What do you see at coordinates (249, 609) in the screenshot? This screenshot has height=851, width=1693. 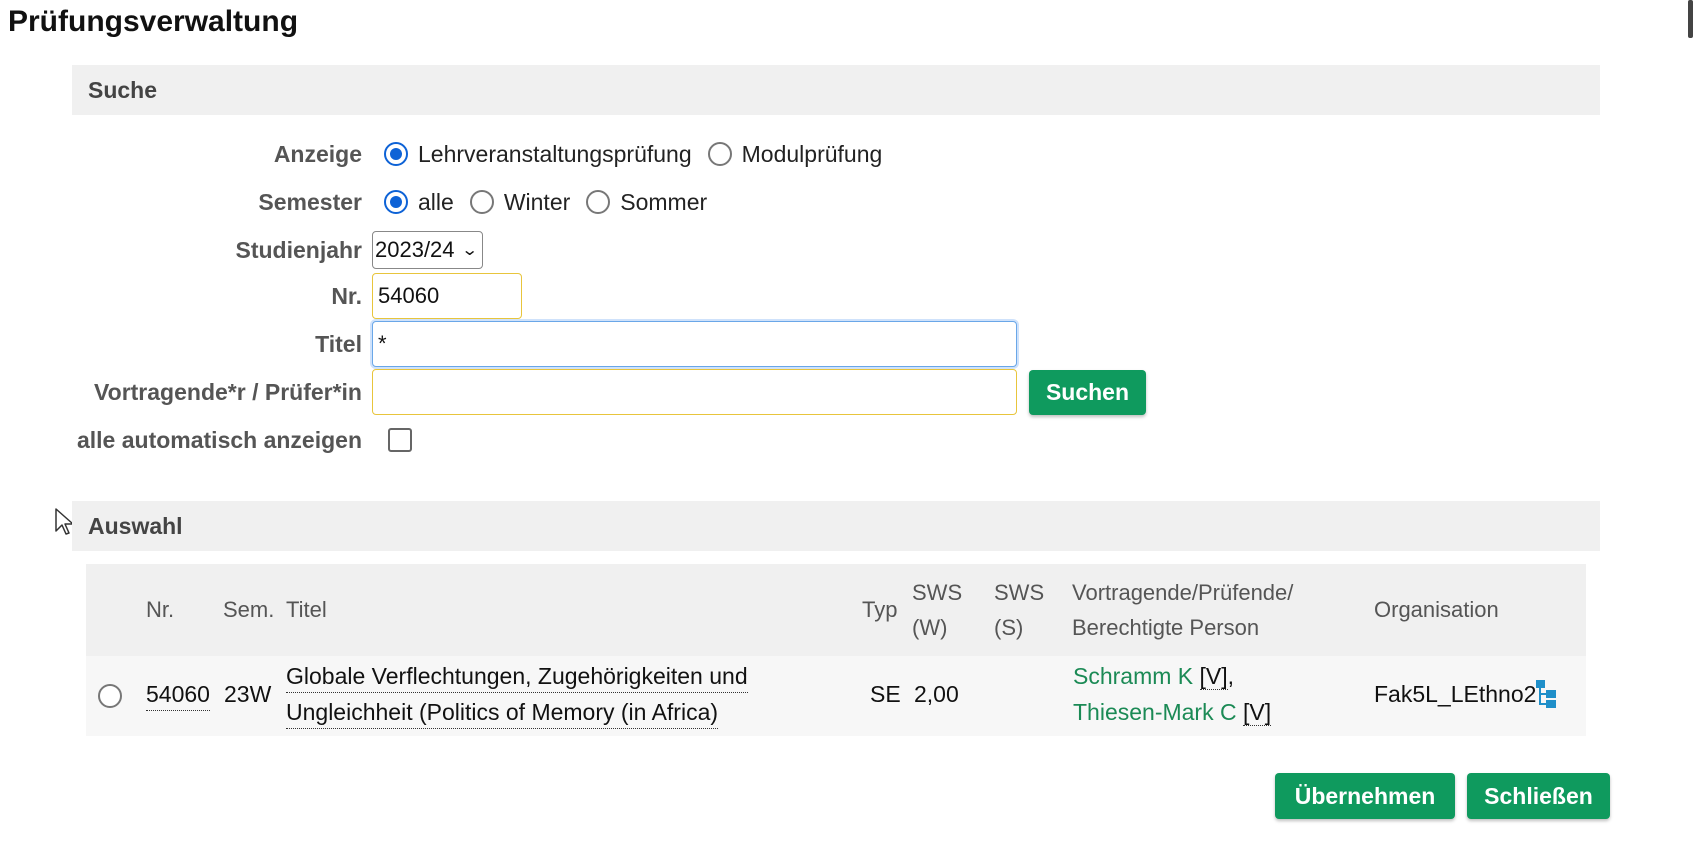 I see `column-header-sem: Sem.` at bounding box center [249, 609].